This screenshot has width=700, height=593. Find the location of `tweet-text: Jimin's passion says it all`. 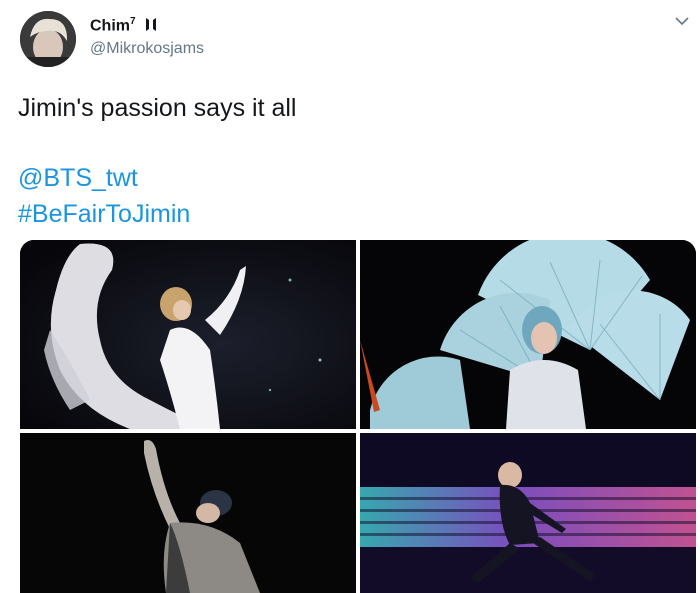

tweet-text: Jimin's passion says it all is located at coordinates (157, 108).